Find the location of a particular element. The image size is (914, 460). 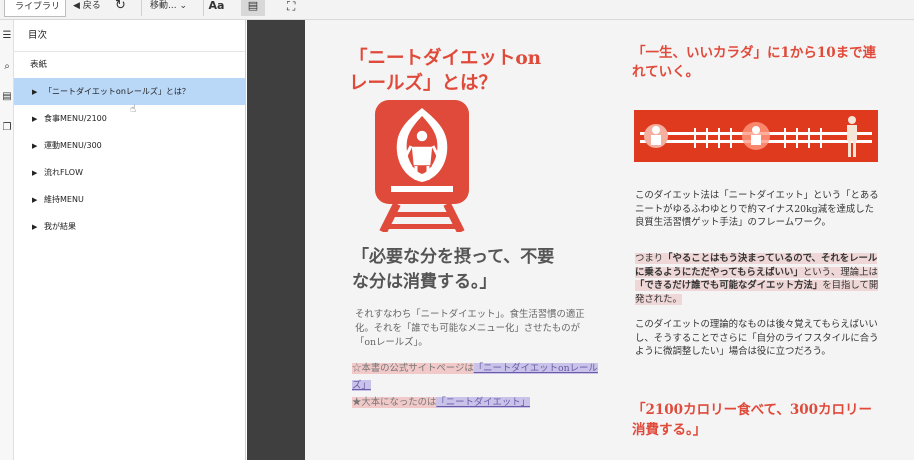

pages-icon: ❐ is located at coordinates (7, 128).